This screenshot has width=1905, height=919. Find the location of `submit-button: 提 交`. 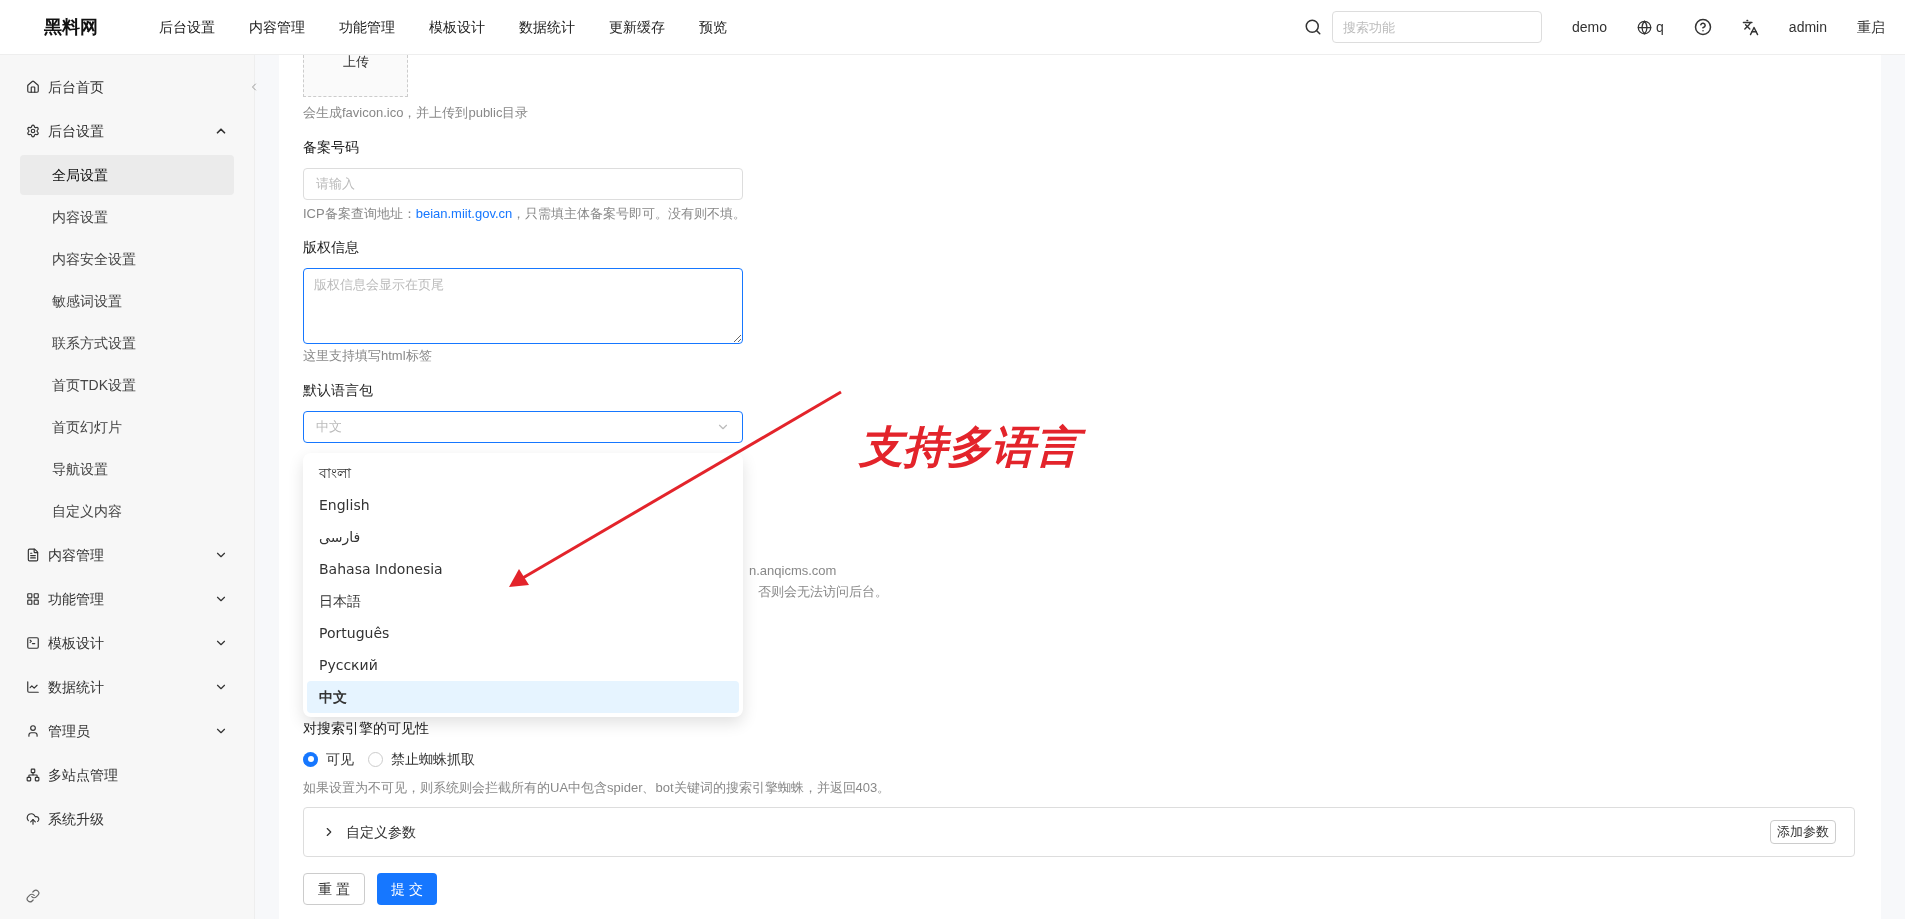

submit-button: 提 交 is located at coordinates (406, 889).